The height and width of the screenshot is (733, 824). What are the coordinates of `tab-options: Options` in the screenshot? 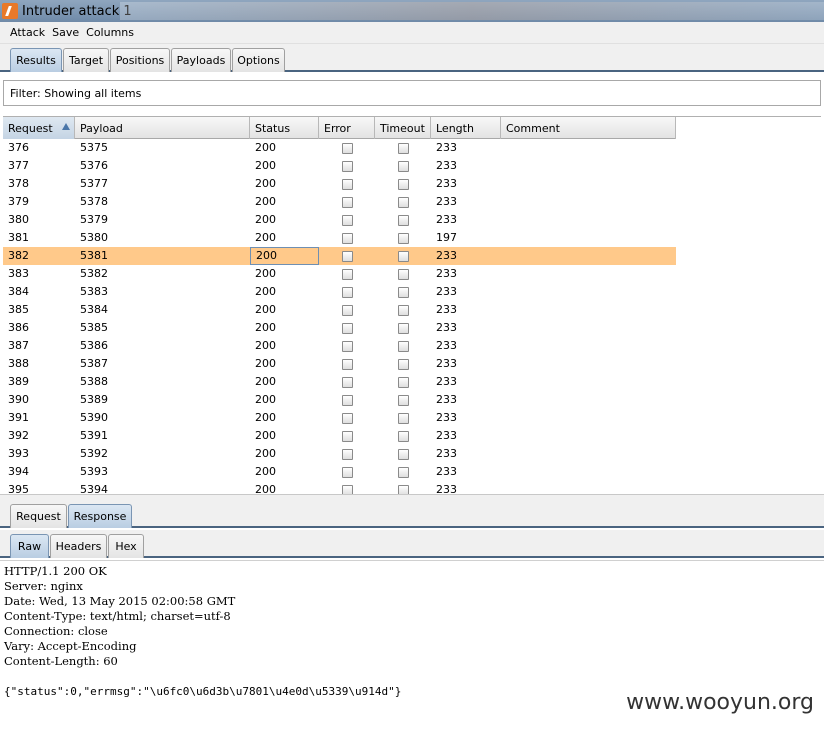 It's located at (258, 60).